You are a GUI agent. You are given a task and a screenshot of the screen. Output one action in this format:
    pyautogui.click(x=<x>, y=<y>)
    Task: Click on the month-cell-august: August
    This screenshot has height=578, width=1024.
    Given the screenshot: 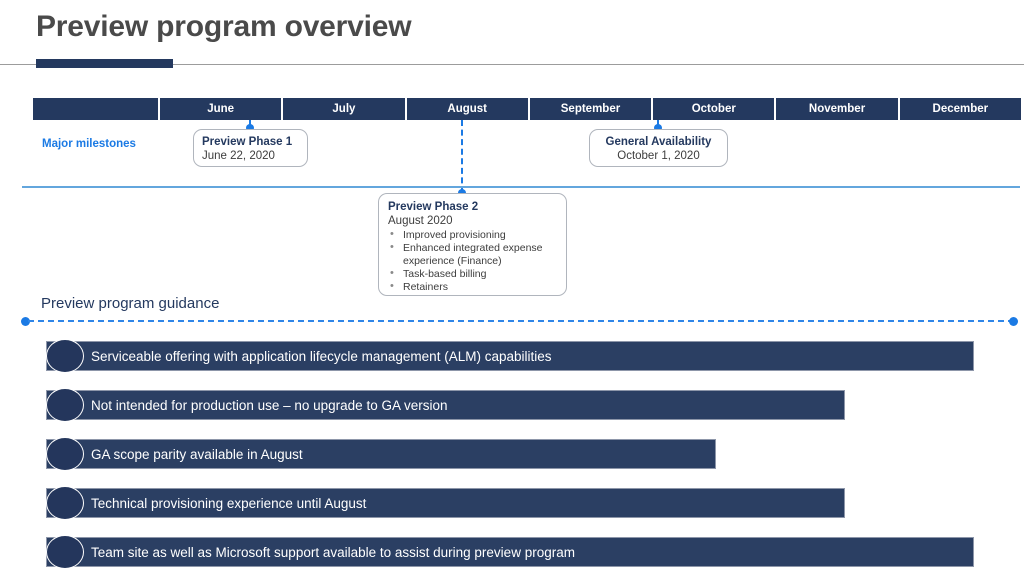 What is the action you would take?
    pyautogui.click(x=467, y=109)
    